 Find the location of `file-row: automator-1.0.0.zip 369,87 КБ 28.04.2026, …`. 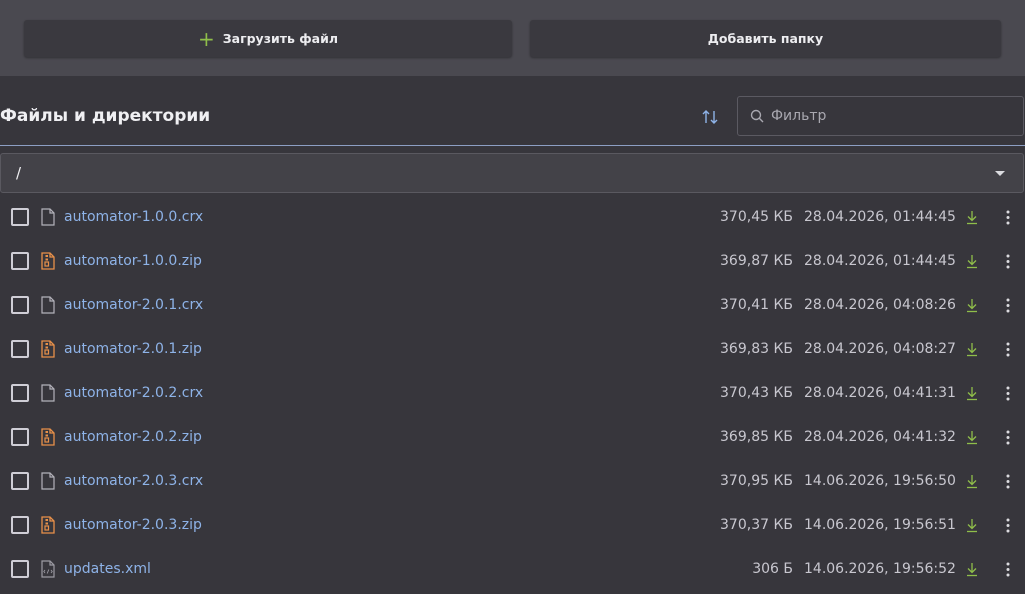

file-row: automator-1.0.0.zip 369,87 КБ 28.04.2026, … is located at coordinates (512, 262).